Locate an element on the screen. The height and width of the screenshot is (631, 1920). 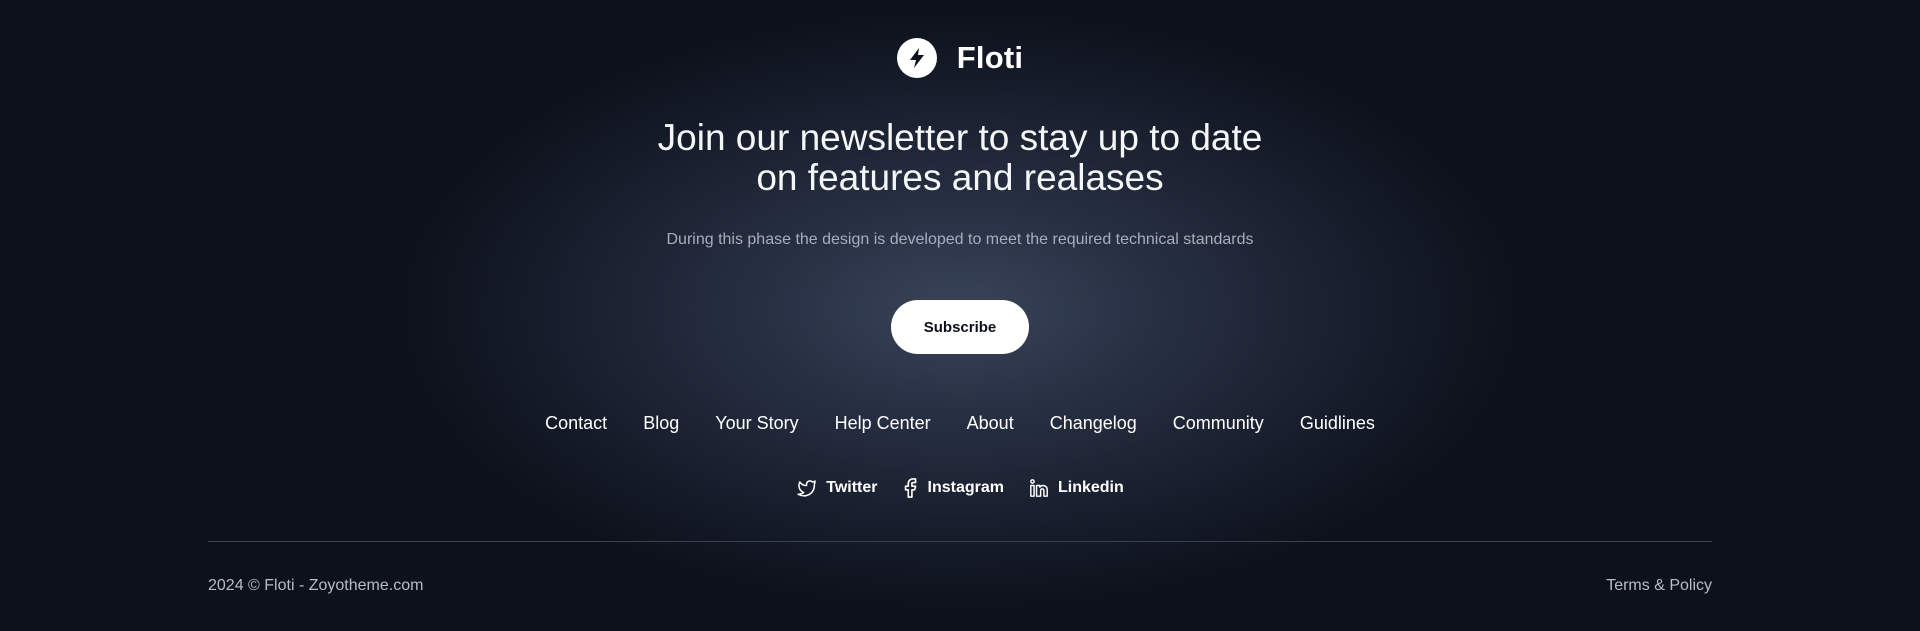
nav-link-your-story: Your Story is located at coordinates (756, 423).